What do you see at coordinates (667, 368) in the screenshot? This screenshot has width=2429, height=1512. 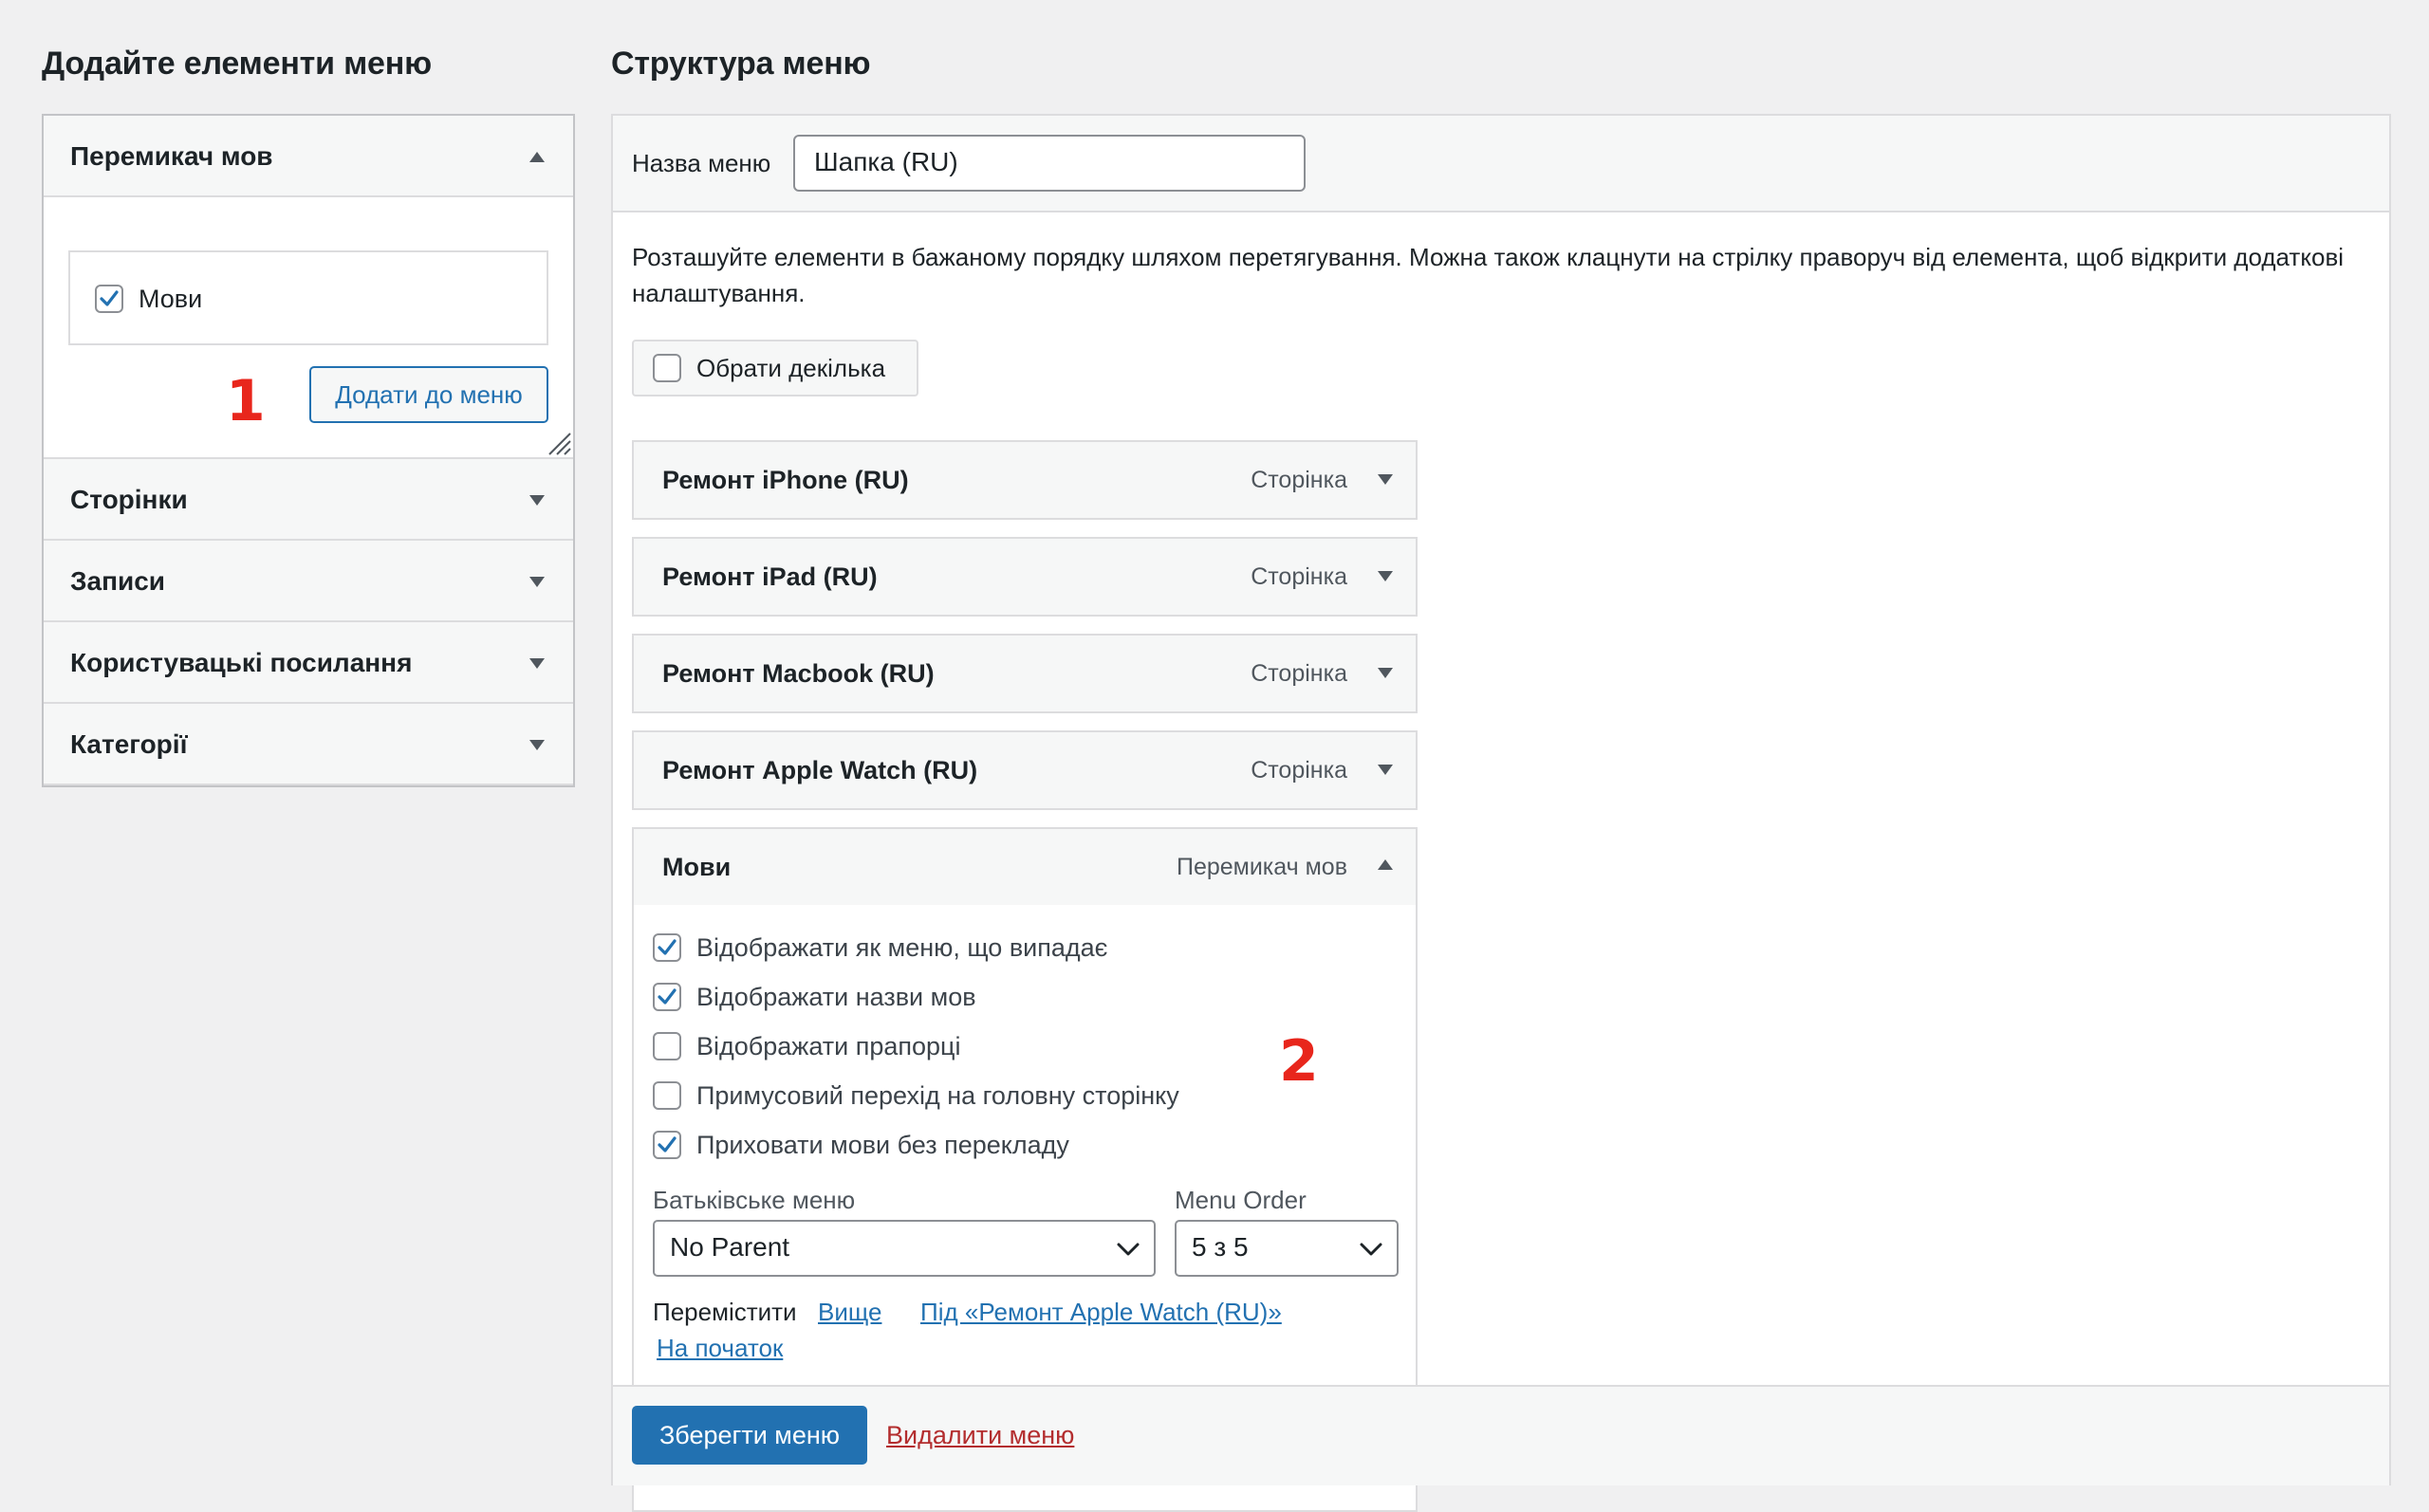 I see `bulk-select-checkbox` at bounding box center [667, 368].